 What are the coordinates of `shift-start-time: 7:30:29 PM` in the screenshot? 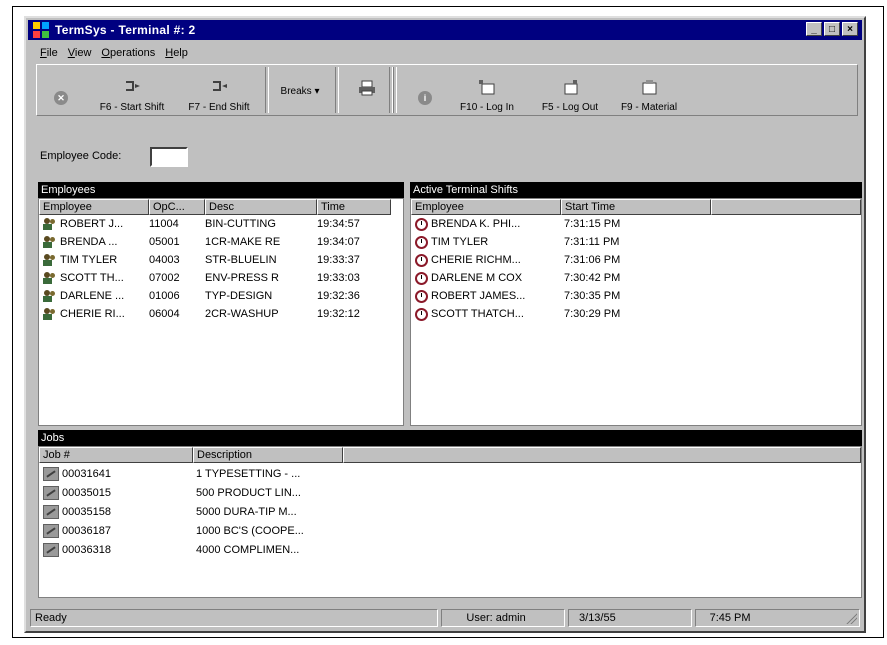 It's located at (592, 314).